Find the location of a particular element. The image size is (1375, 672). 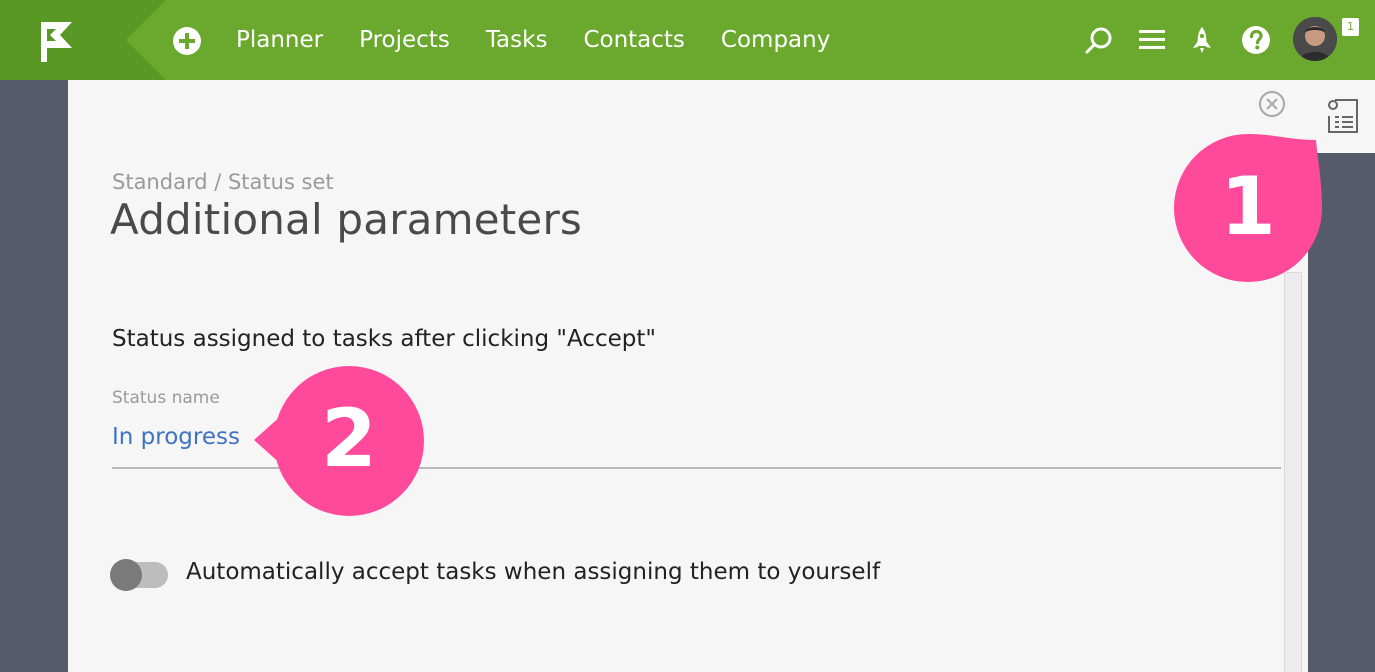

nav-item-contacts: Contacts is located at coordinates (633, 40).